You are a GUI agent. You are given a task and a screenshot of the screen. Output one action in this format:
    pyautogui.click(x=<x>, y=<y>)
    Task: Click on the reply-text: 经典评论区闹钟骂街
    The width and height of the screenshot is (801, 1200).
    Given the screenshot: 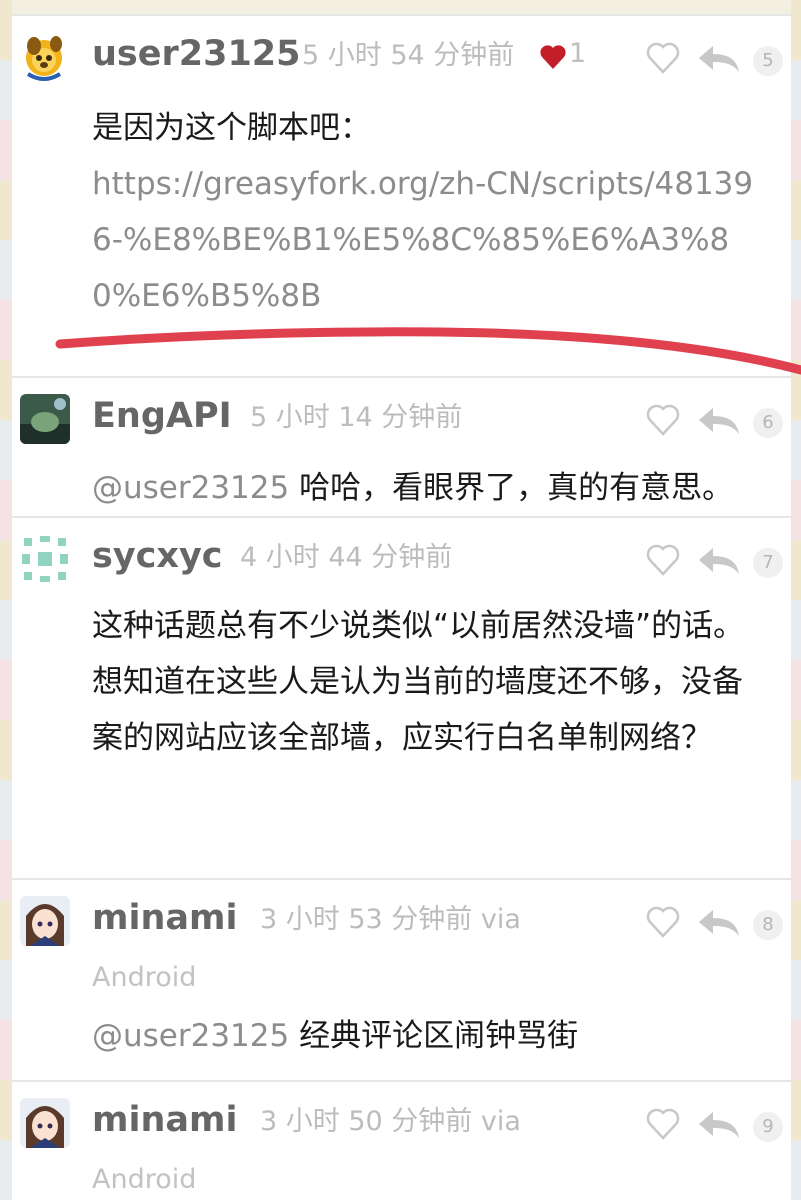 What is the action you would take?
    pyautogui.click(x=434, y=1036)
    